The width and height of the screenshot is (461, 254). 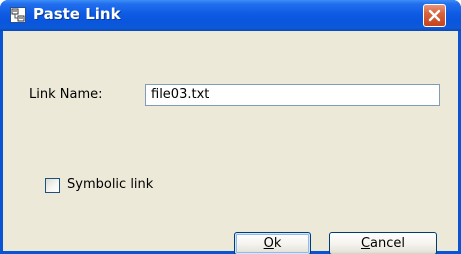 I want to click on cancel-button-label: ancel, so click(x=388, y=243).